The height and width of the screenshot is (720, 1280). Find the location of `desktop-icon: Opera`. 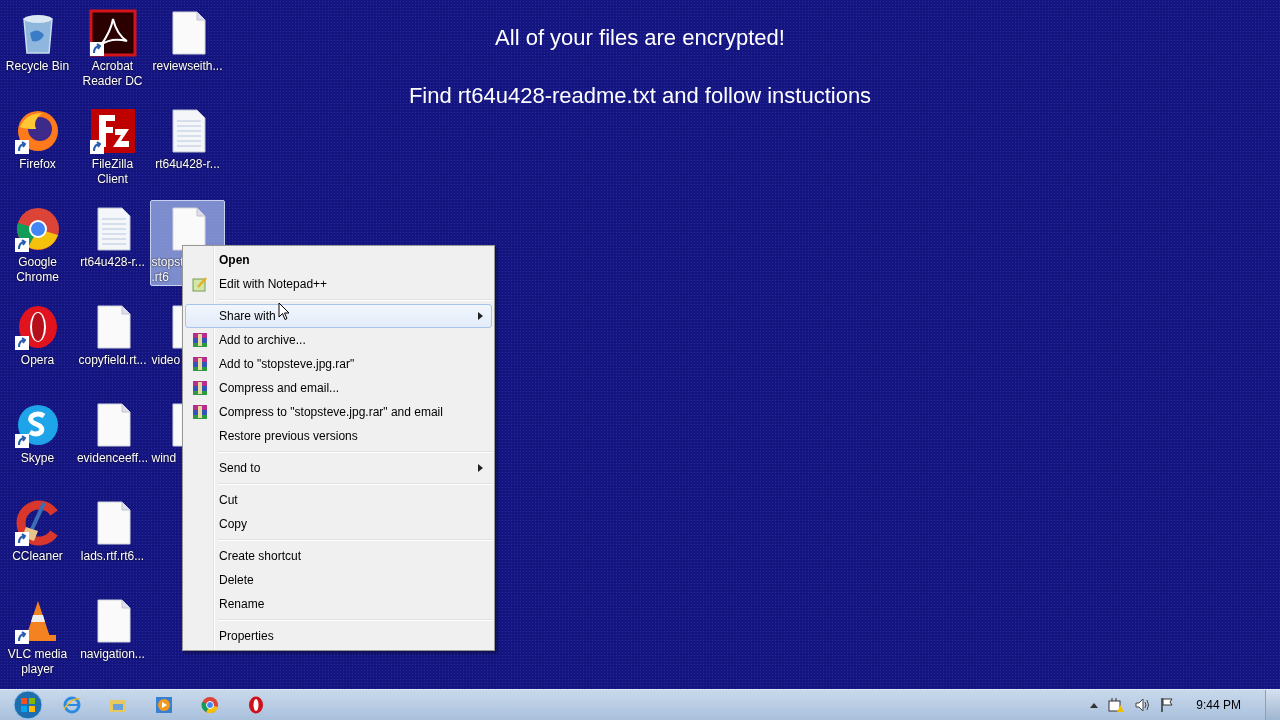

desktop-icon: Opera is located at coordinates (37, 341).